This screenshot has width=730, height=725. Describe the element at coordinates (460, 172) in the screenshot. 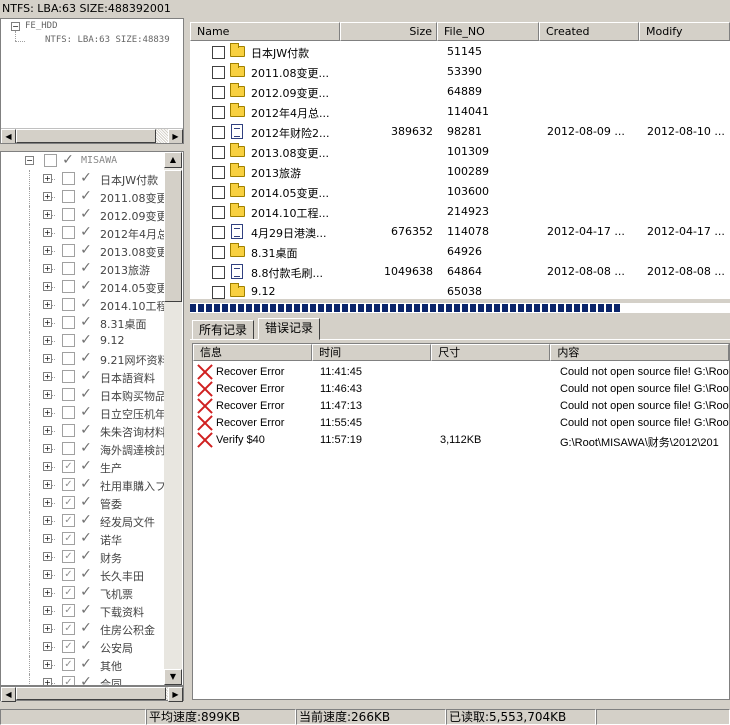

I see `file-row: 2013旅游 100289` at that location.